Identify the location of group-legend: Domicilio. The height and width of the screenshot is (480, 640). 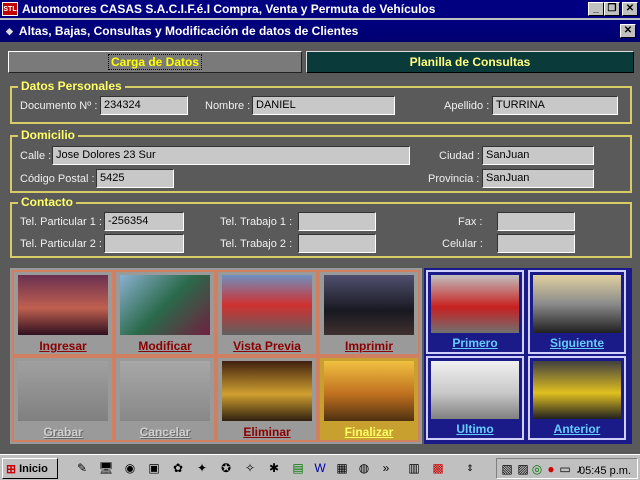
(48, 135).